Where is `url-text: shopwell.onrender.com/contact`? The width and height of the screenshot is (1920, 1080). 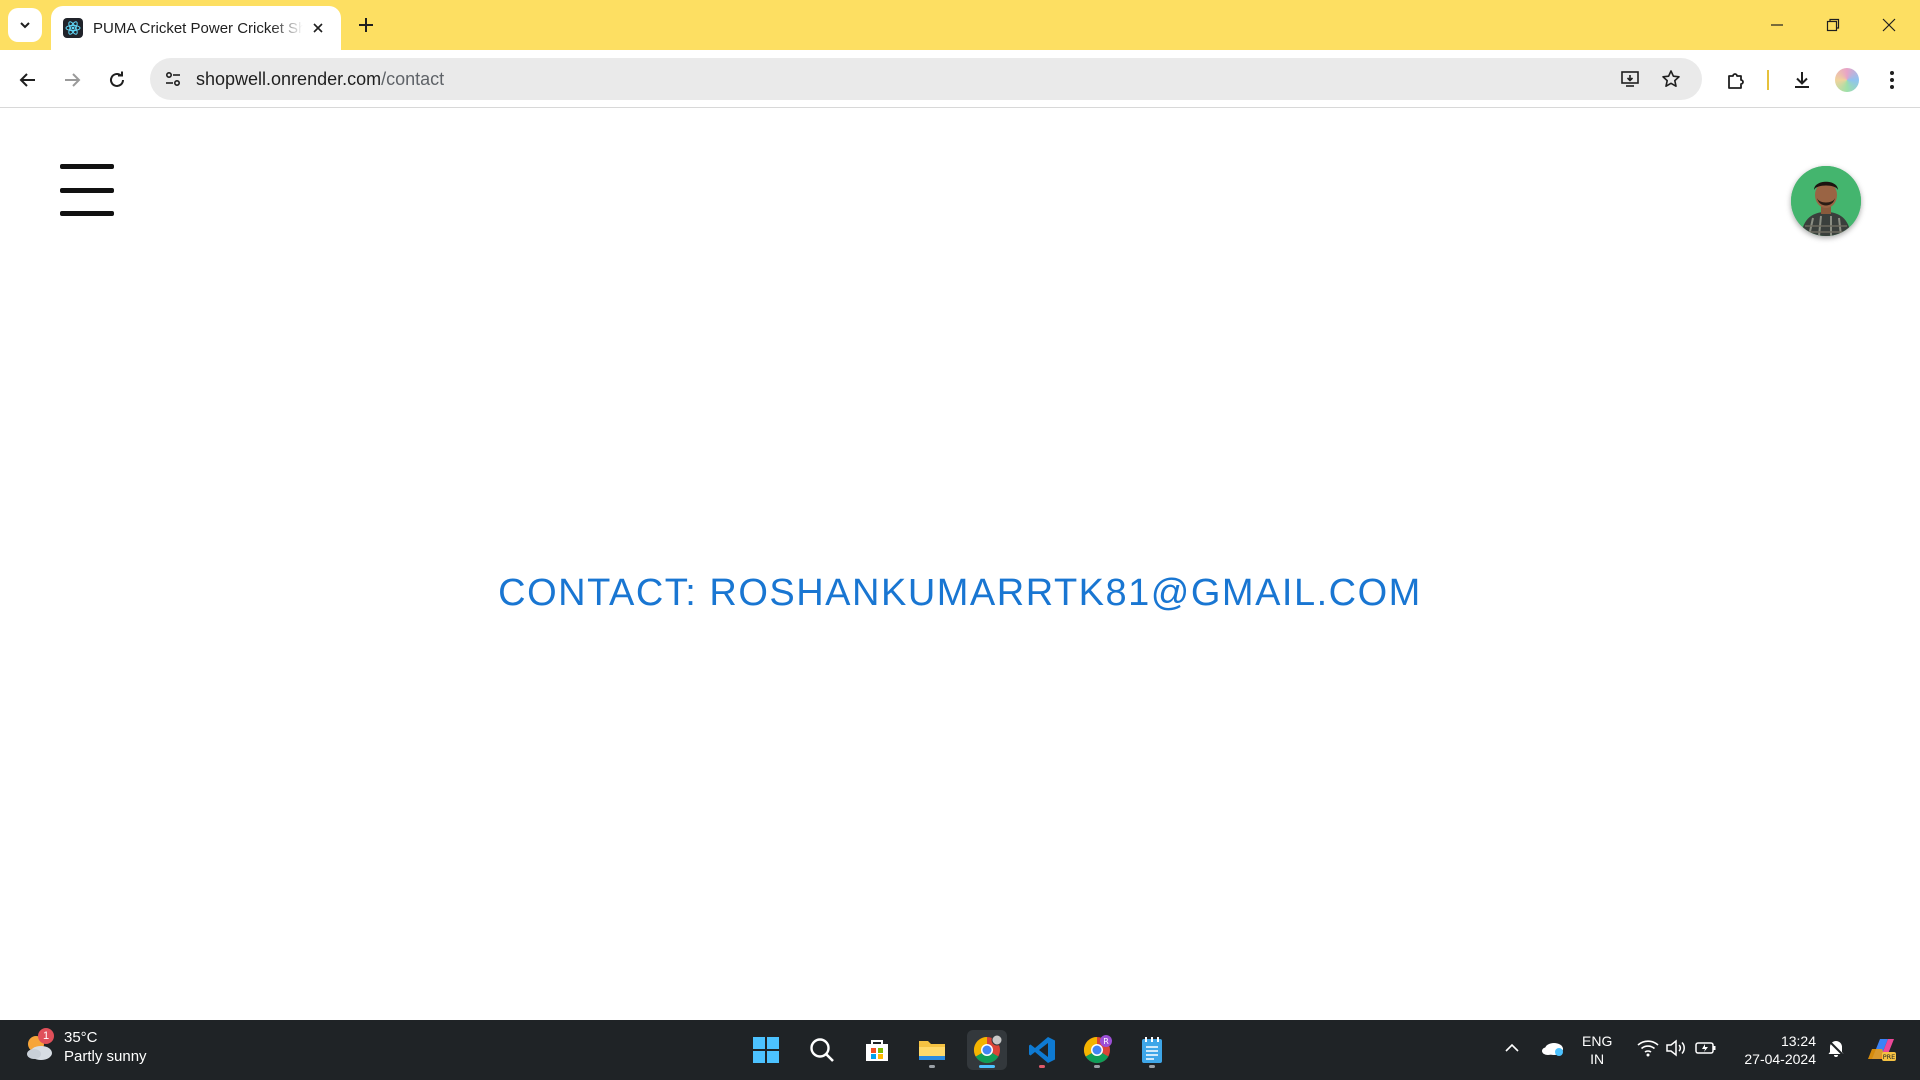 url-text: shopwell.onrender.com/contact is located at coordinates (320, 79).